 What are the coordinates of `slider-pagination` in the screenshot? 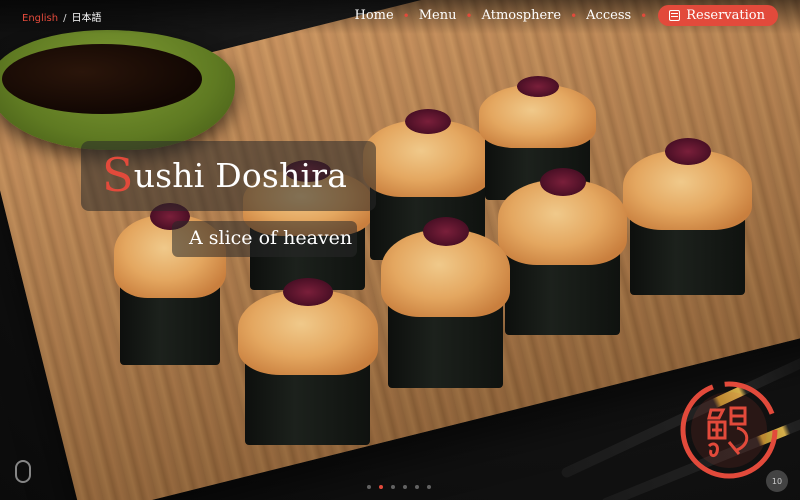 It's located at (399, 487).